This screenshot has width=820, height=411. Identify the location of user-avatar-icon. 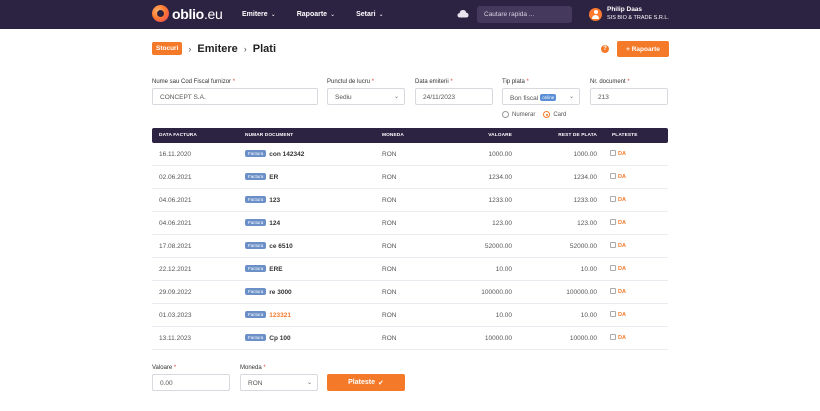
(595, 14).